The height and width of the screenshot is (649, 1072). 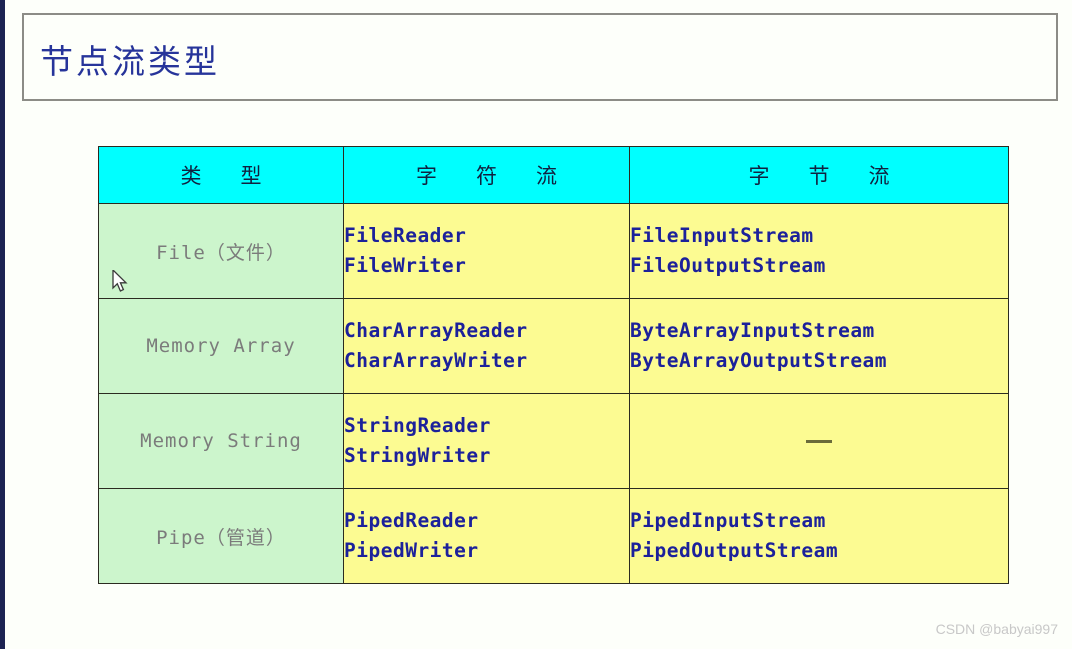 I want to click on stream-class-name: FileReader, so click(x=405, y=235).